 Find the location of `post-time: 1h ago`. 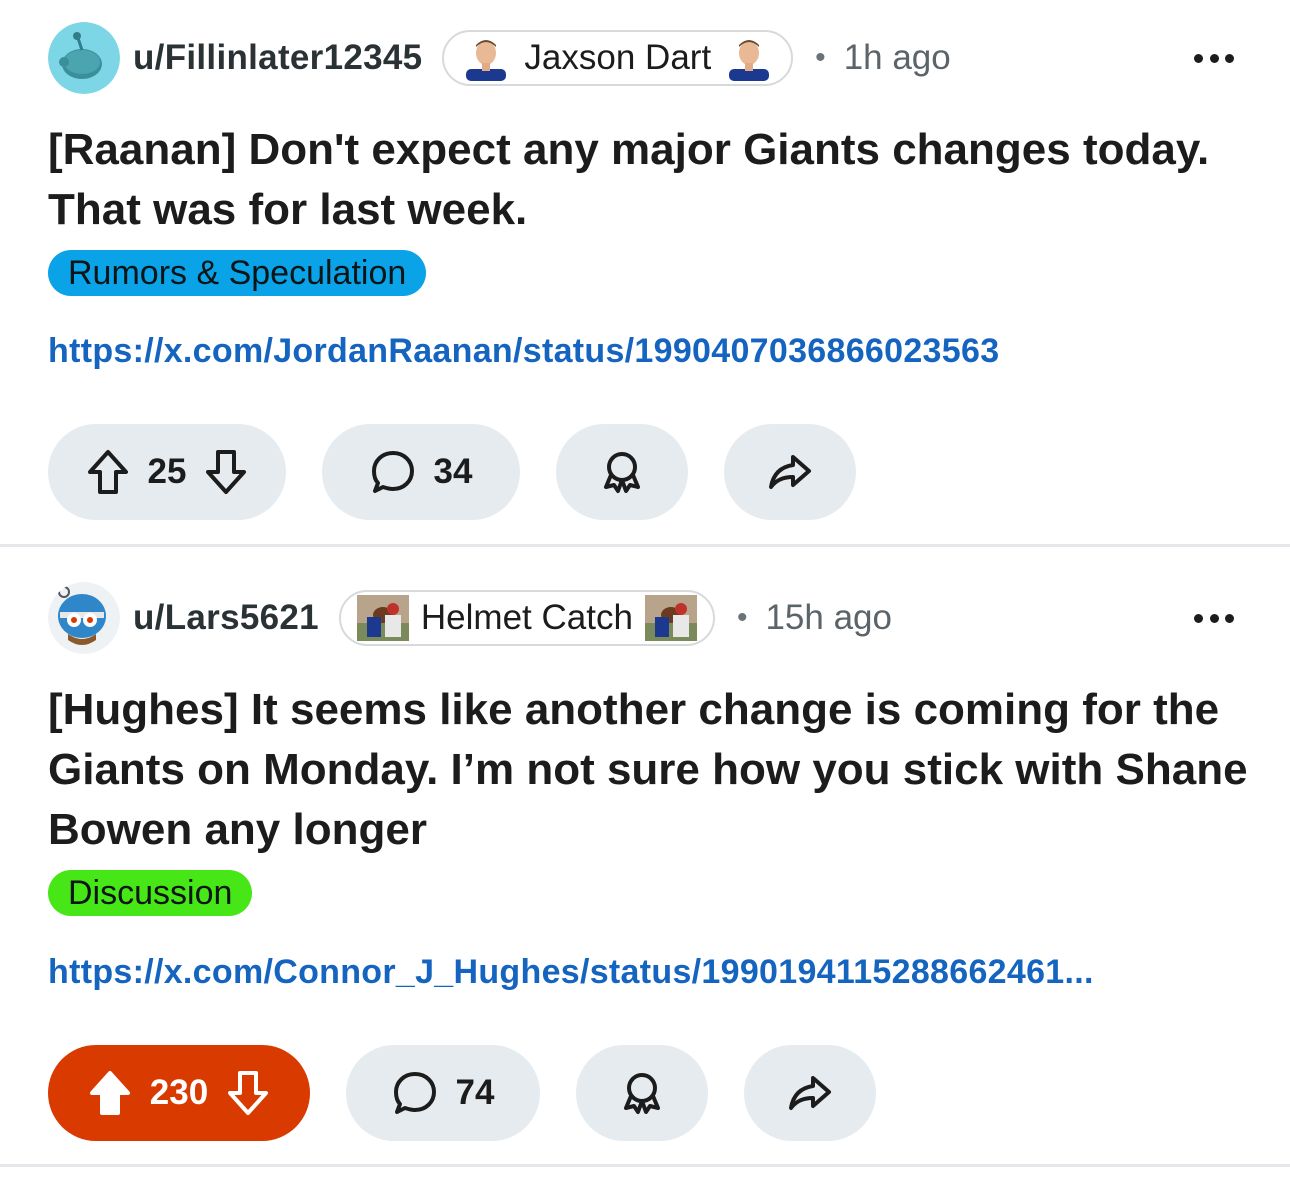

post-time: 1h ago is located at coordinates (897, 57).